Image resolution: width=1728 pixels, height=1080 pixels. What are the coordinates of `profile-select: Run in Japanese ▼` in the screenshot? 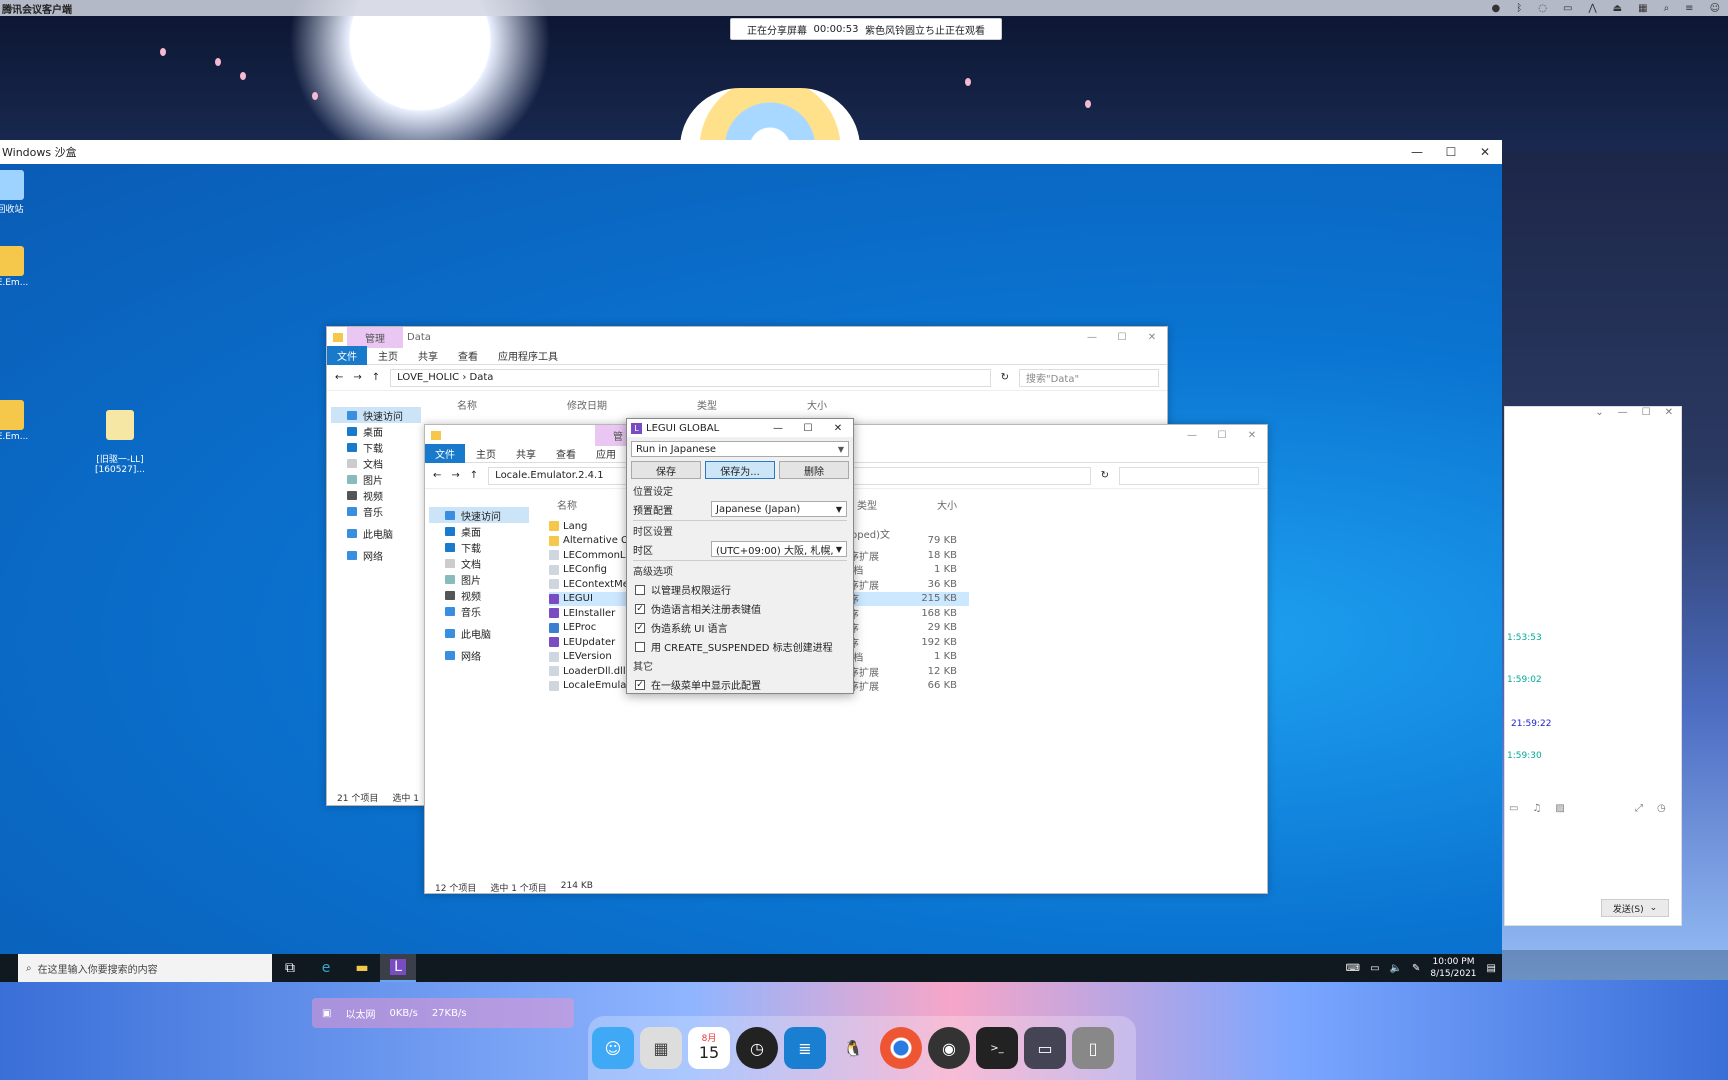 It's located at (740, 449).